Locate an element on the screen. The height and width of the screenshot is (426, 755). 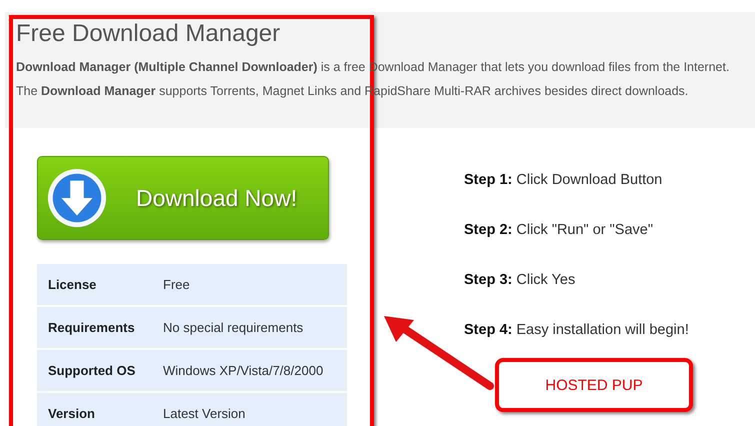
detail-value: No special requirements is located at coordinates (233, 327).